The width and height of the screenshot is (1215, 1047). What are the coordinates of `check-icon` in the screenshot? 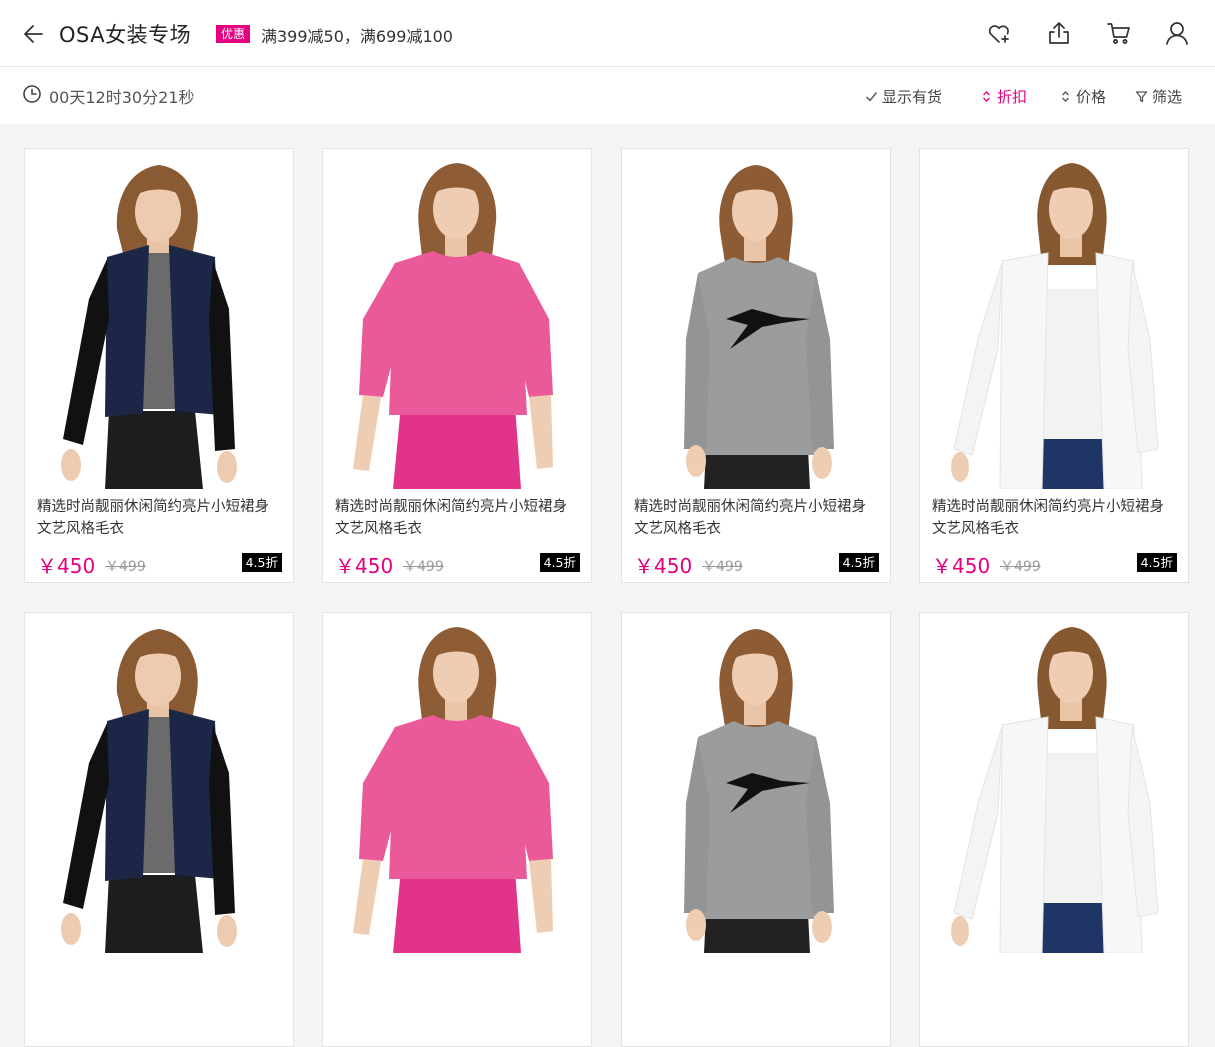 It's located at (872, 97).